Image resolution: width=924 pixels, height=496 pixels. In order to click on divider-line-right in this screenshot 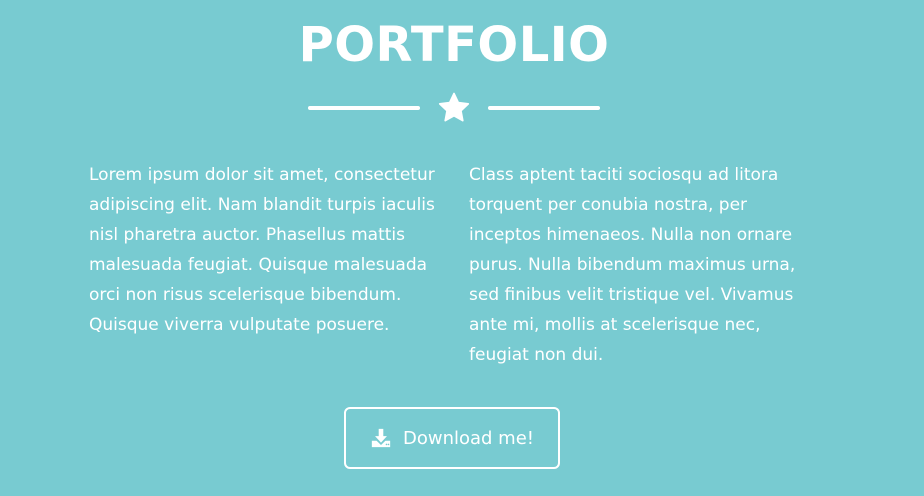, I will do `click(544, 108)`.